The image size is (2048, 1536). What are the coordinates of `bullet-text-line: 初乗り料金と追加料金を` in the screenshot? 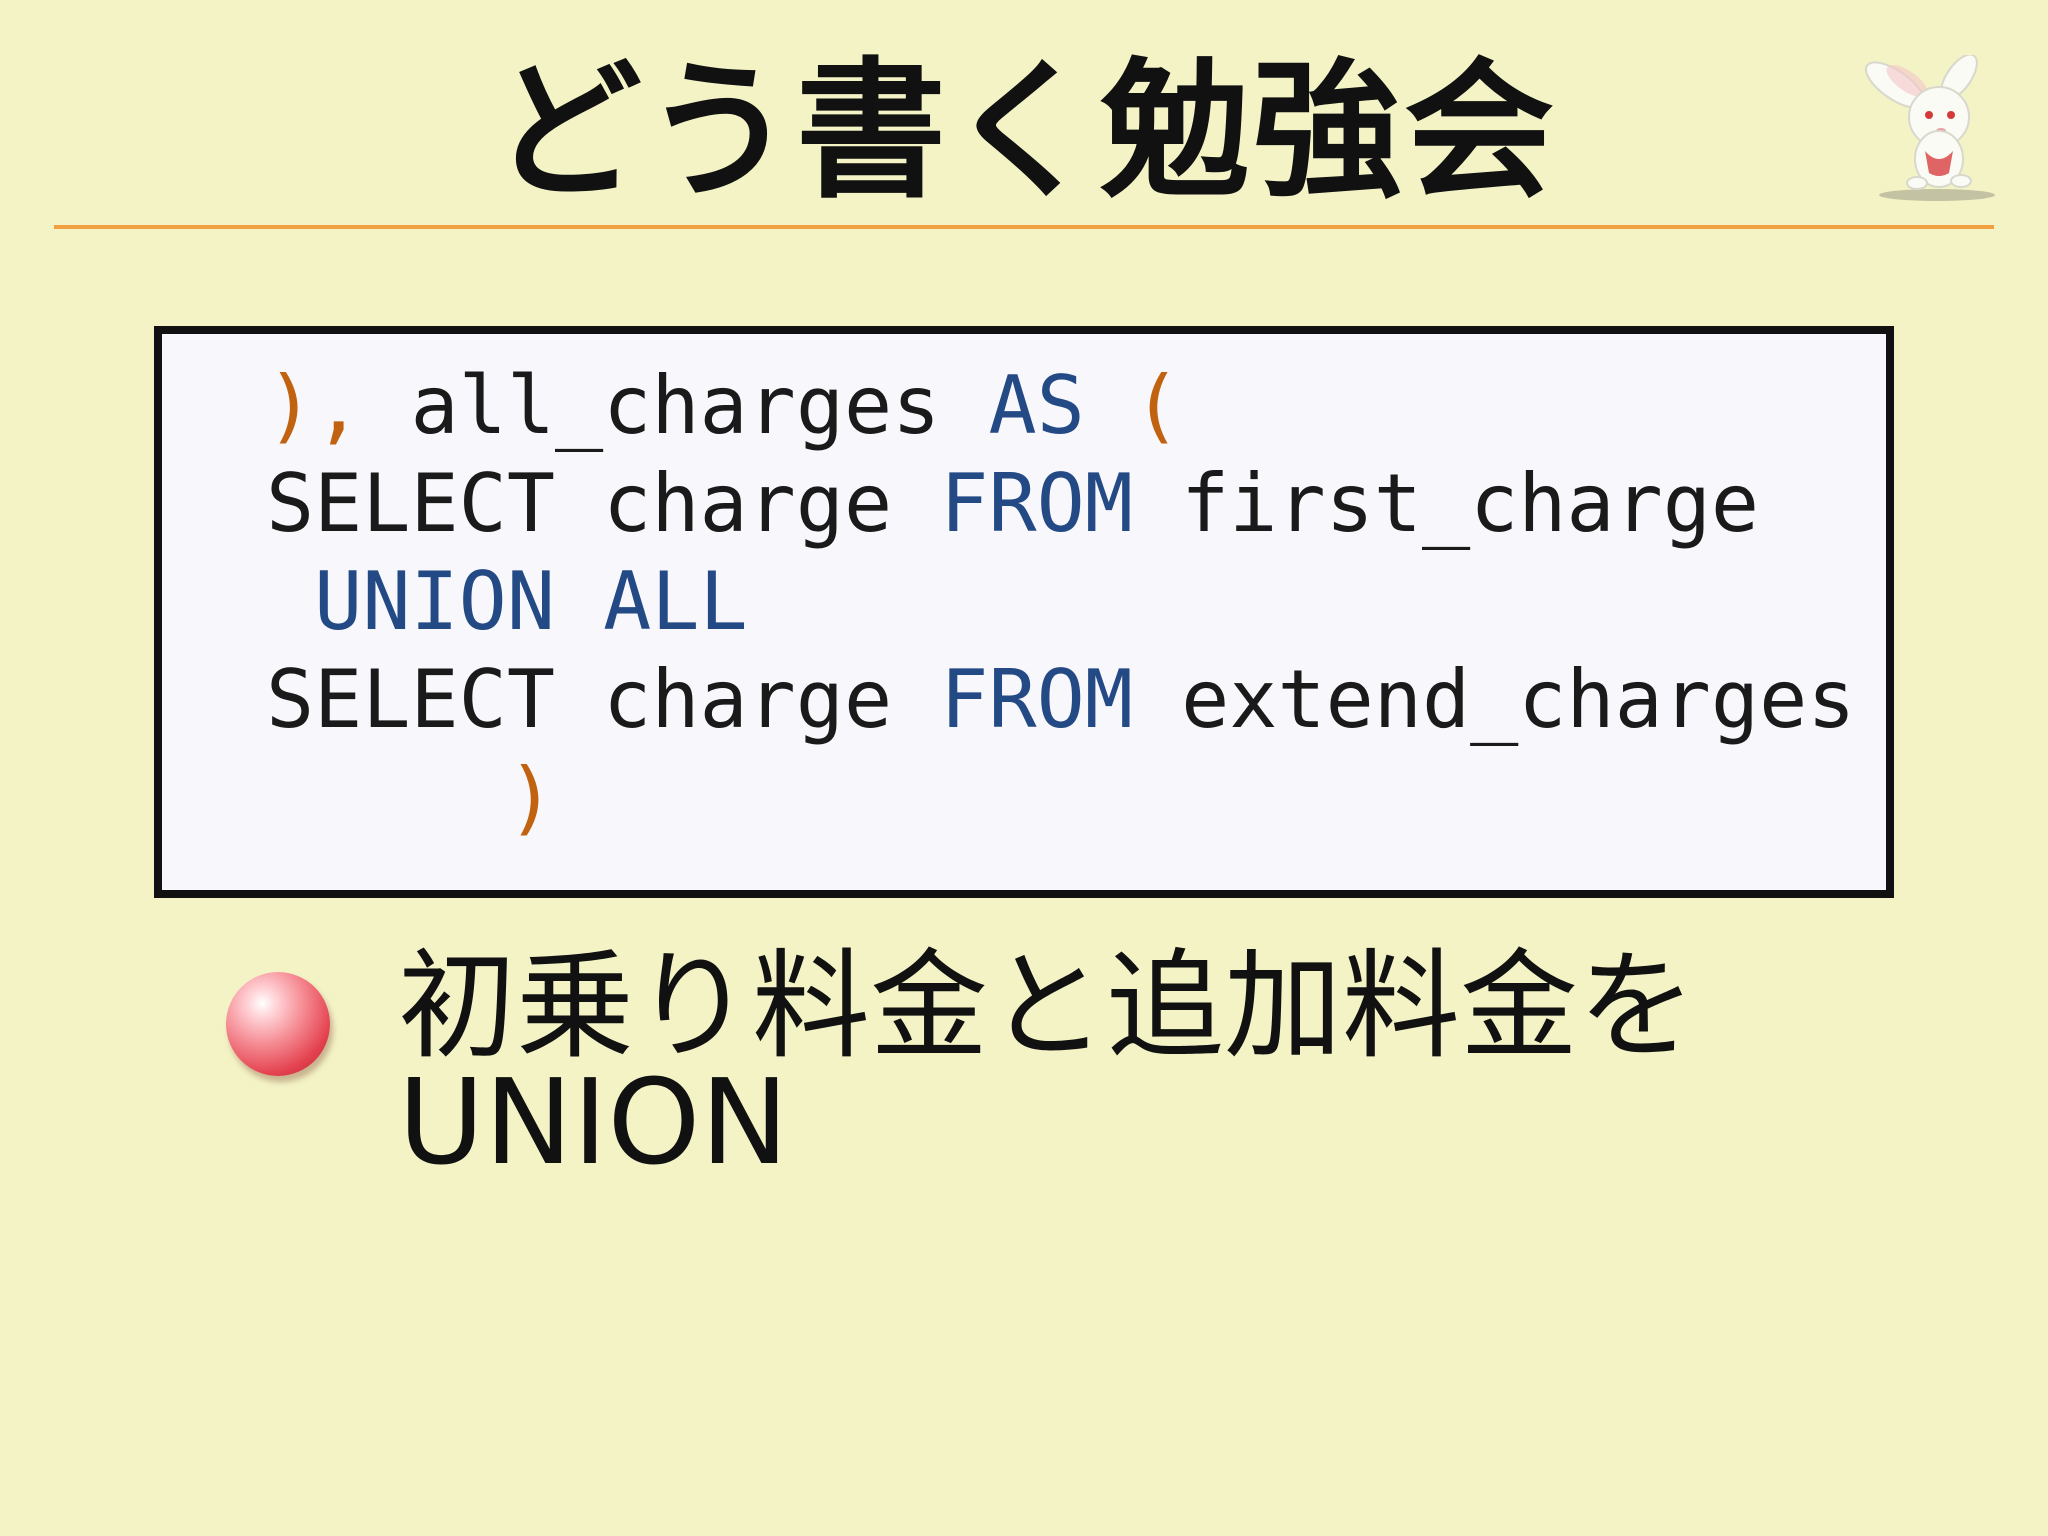 It's located at (1047, 1006).